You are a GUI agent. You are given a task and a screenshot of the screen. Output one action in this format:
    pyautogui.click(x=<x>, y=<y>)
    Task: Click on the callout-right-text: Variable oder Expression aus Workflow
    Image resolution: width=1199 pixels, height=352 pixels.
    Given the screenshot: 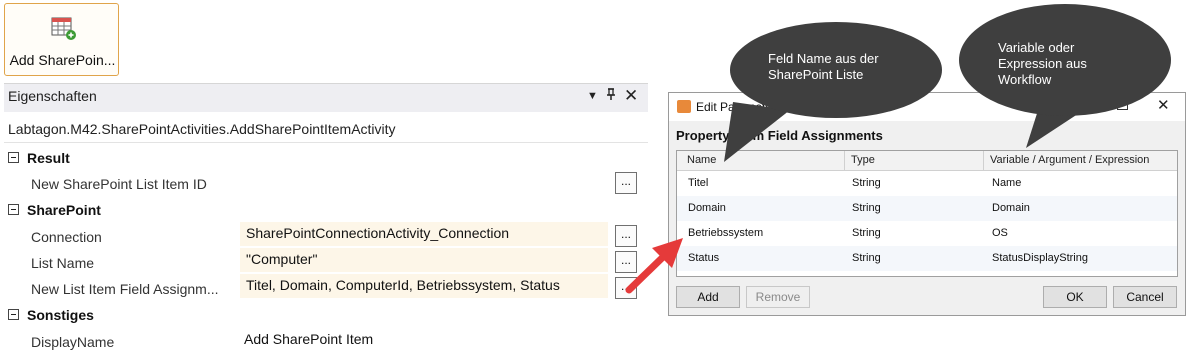 What is the action you would take?
    pyautogui.click(x=1042, y=63)
    